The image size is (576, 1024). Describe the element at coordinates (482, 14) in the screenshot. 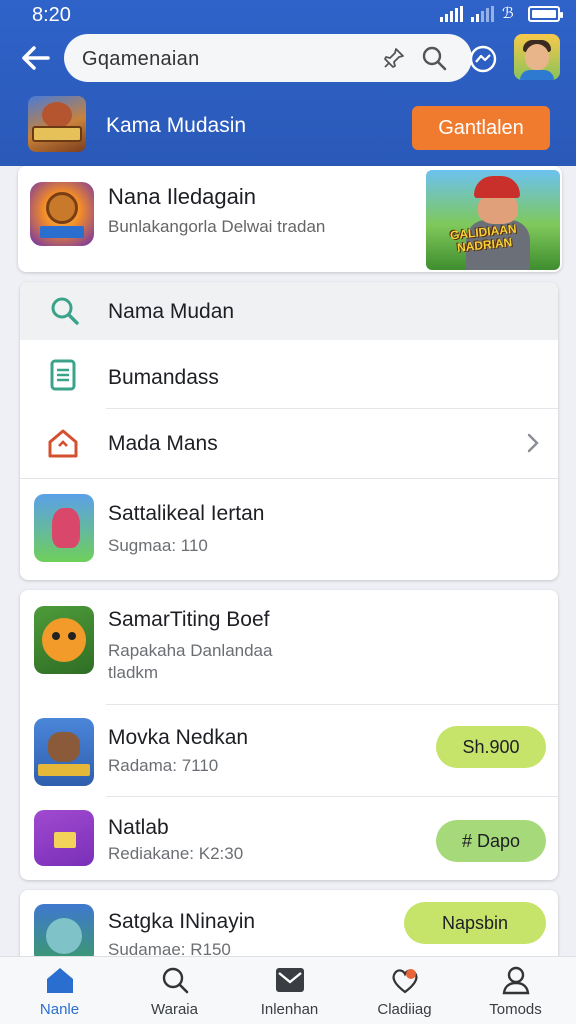

I see `cell-signal-2-icon` at that location.